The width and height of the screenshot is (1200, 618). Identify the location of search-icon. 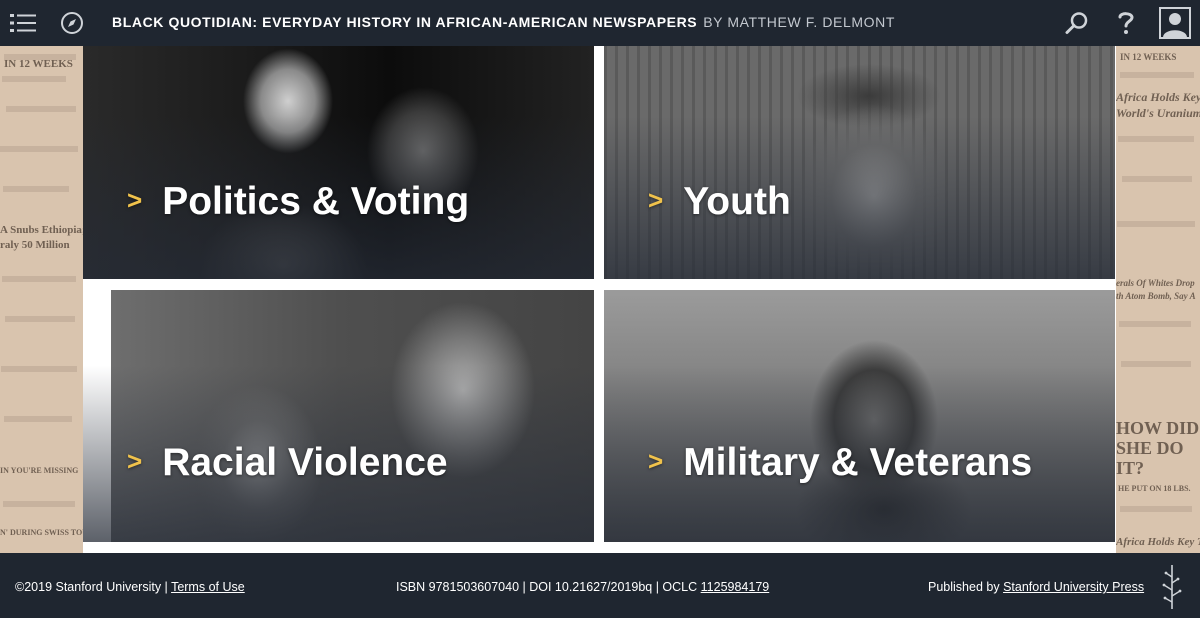
(1077, 23).